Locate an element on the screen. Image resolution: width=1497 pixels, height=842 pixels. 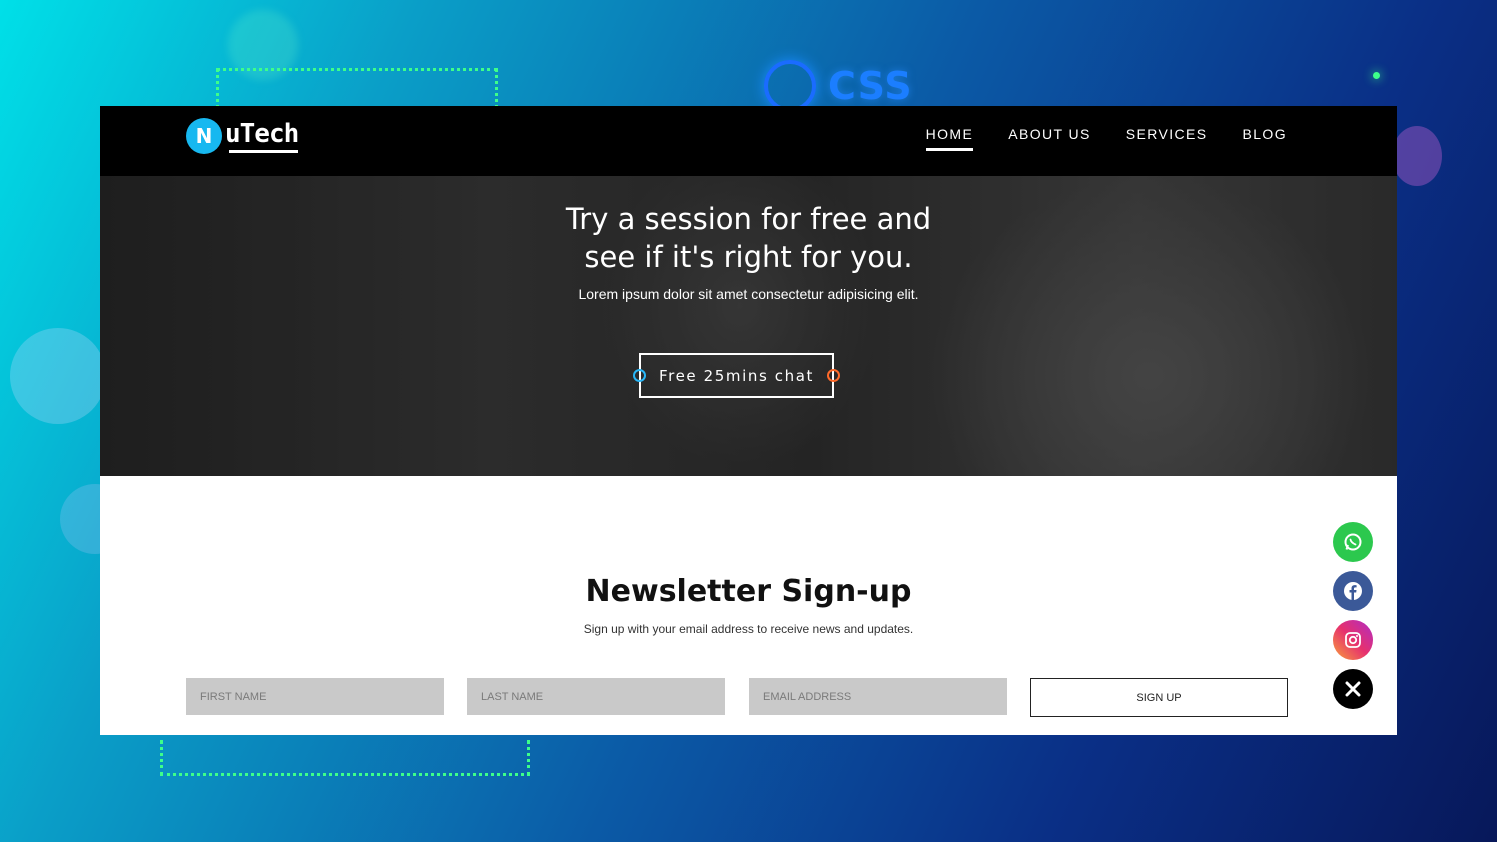
css-logo: CSS is located at coordinates (838, 86).